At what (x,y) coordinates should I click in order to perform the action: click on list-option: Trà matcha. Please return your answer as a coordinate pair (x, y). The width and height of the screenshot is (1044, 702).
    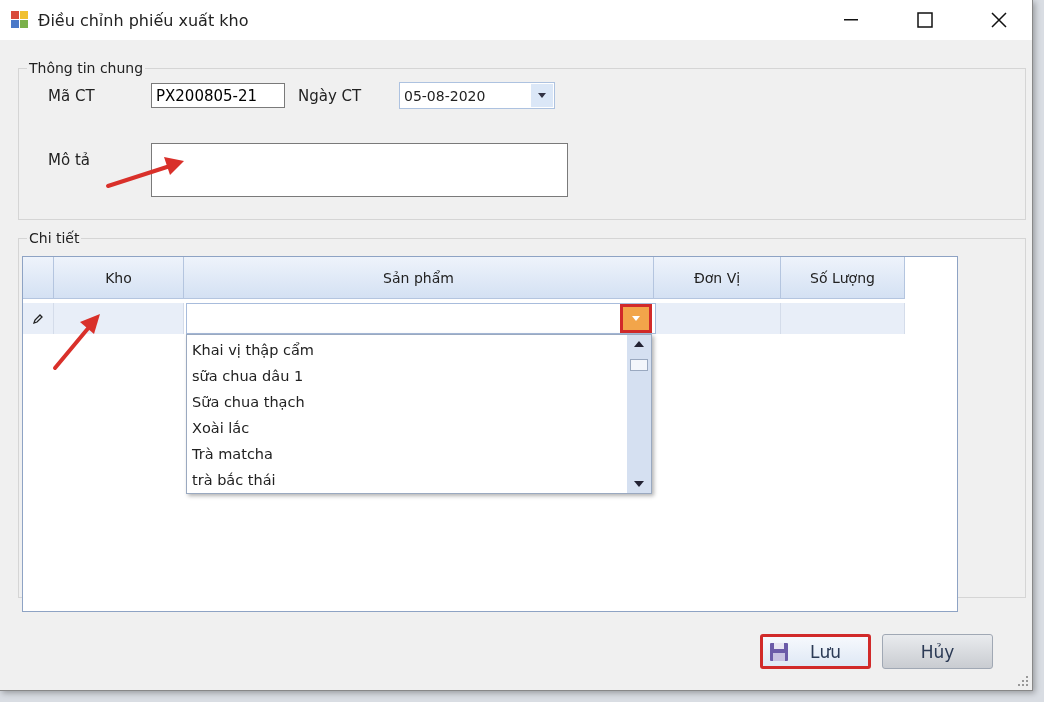
    Looking at the image, I should click on (407, 454).